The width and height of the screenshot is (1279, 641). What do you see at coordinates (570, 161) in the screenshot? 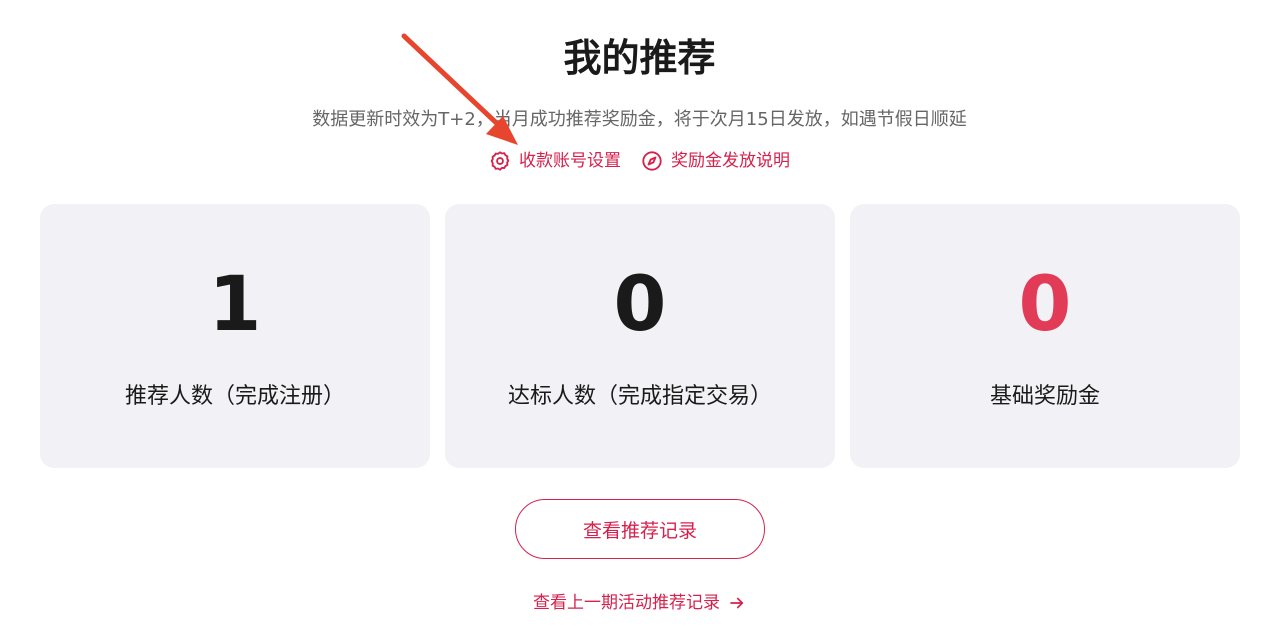
I see `account-settings-label: 收款账号设置` at bounding box center [570, 161].